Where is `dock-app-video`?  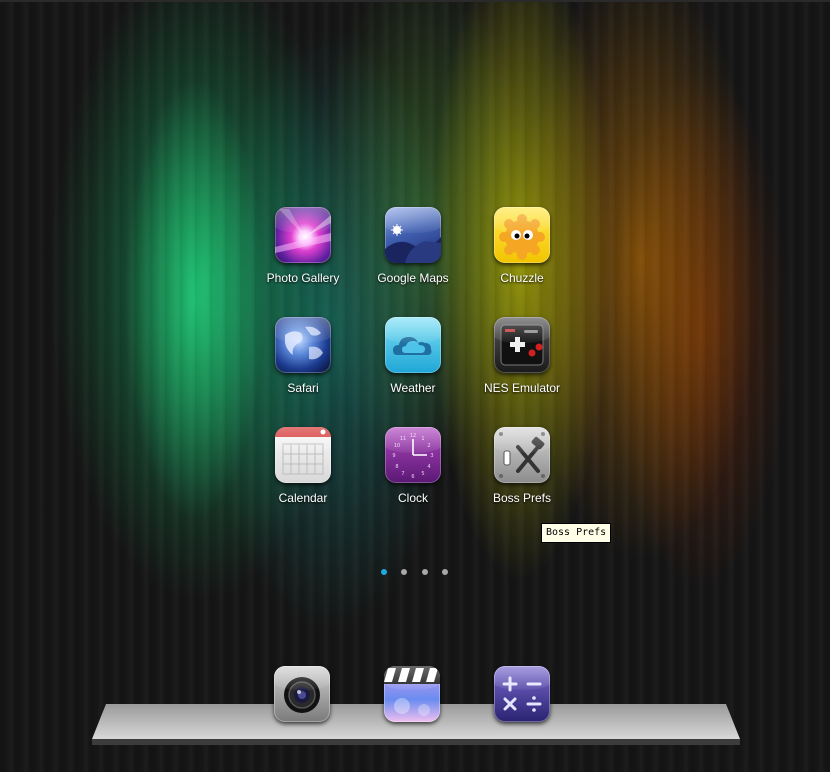
dock-app-video is located at coordinates (413, 695).